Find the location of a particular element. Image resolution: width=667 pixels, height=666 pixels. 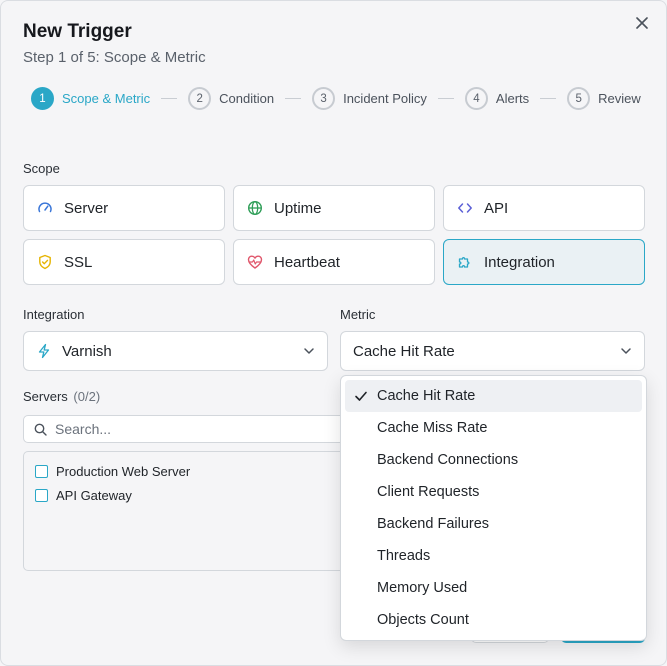

scope-label: Scope is located at coordinates (41, 168).